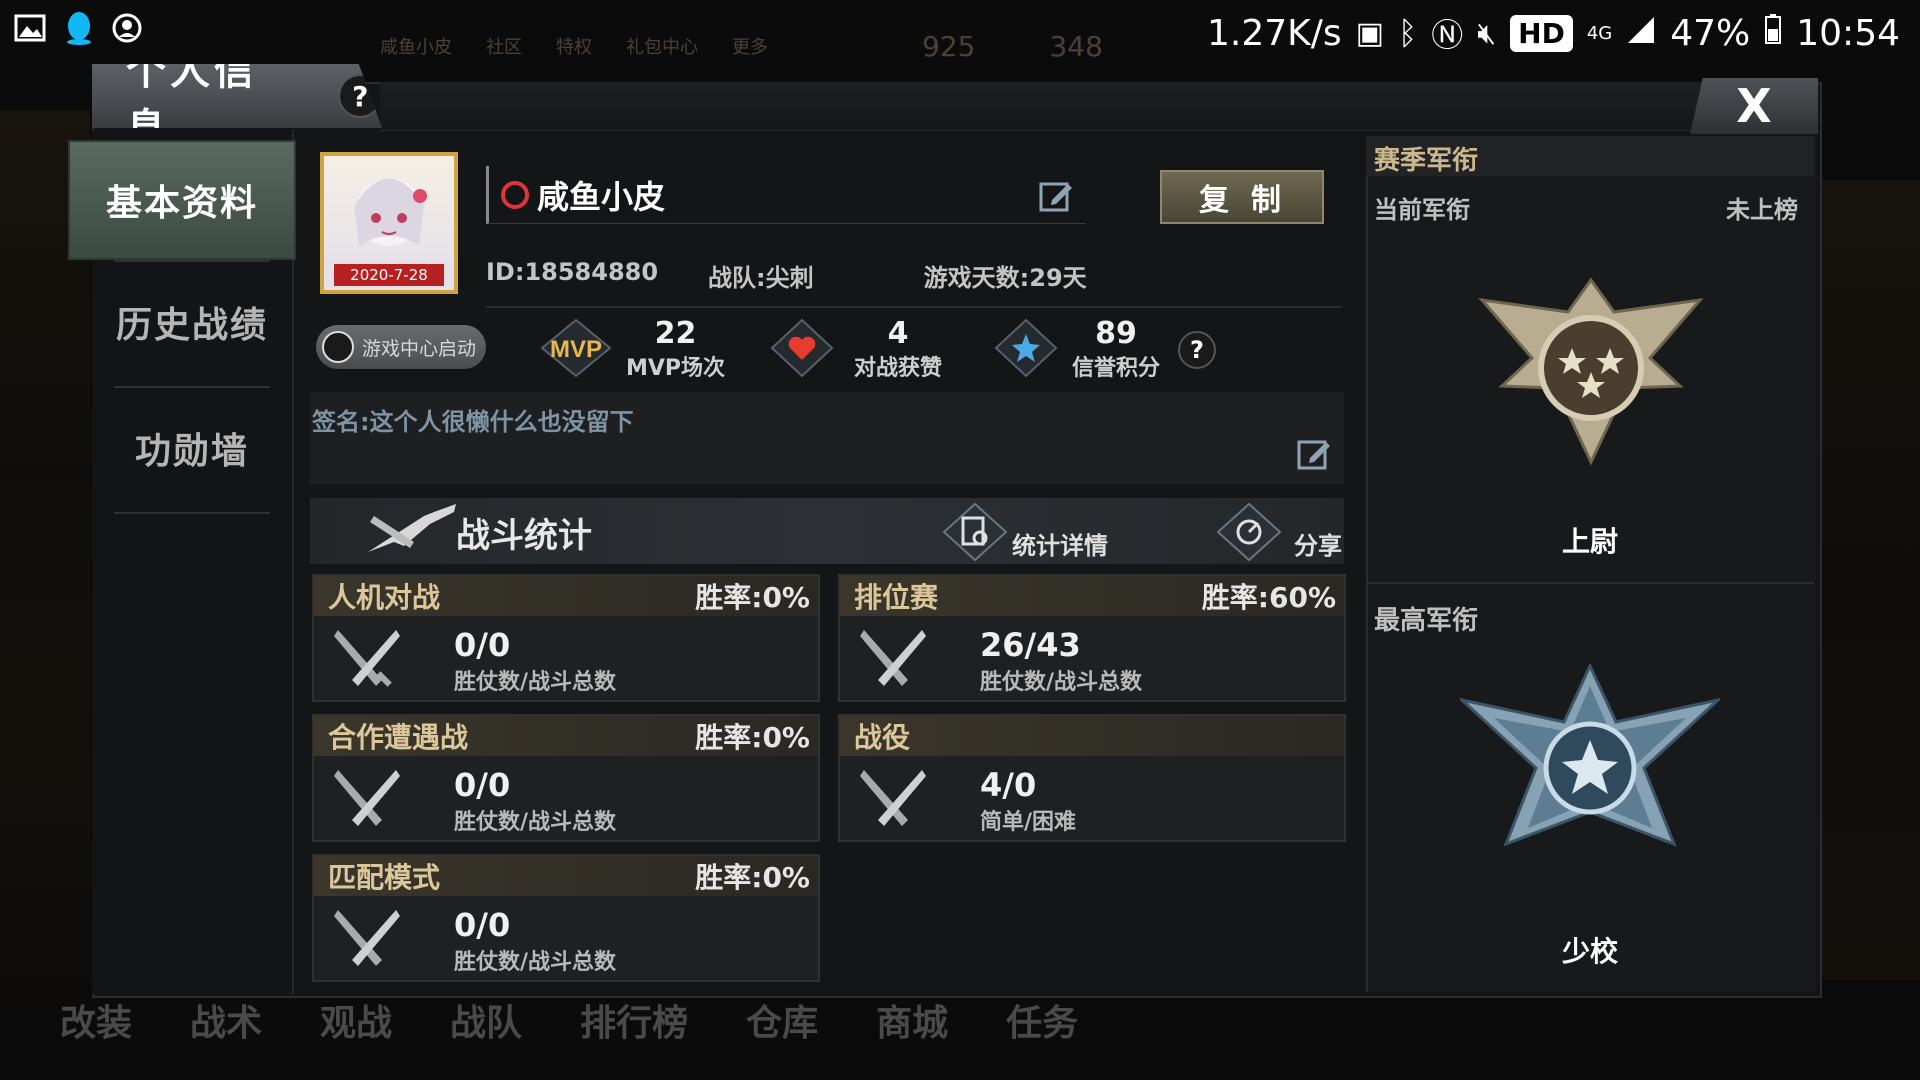 This screenshot has width=1920, height=1080. I want to click on player-info-line: ID:18584880 战队:尖刺 游戏天数:29天, so click(786, 275).